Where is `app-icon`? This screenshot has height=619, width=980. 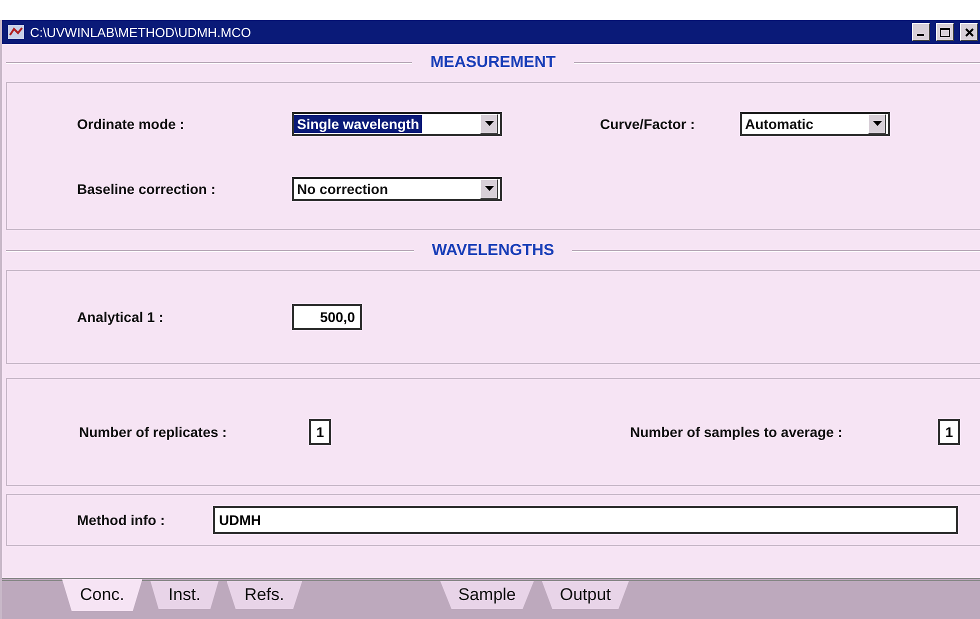
app-icon is located at coordinates (16, 32).